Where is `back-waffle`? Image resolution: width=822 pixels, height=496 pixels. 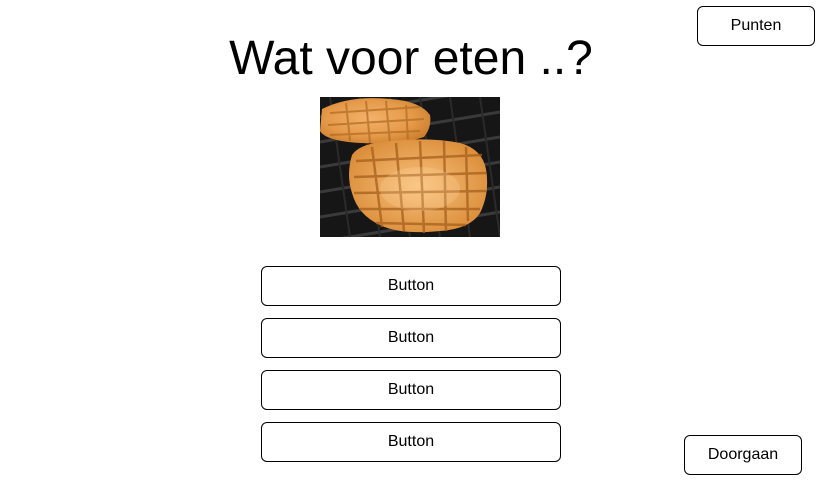
back-waffle is located at coordinates (375, 121).